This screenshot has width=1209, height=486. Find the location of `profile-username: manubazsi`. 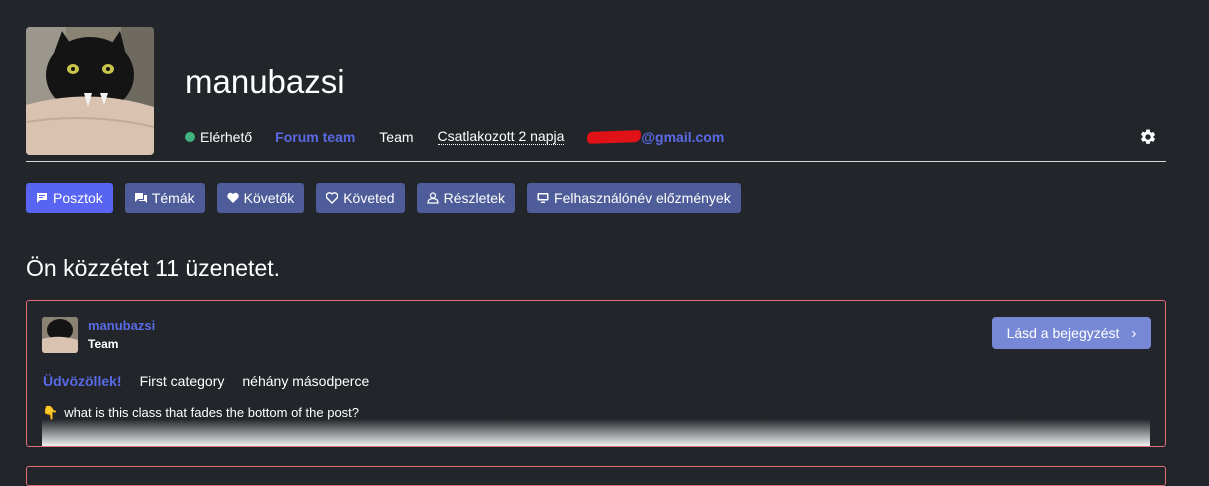

profile-username: manubazsi is located at coordinates (265, 81).